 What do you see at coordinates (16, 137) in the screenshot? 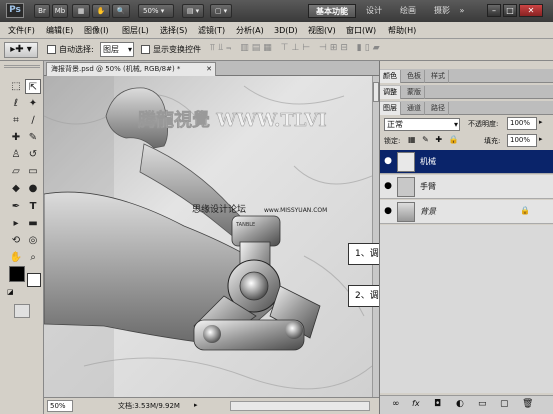
I see `healing-brush-icon: ✚` at bounding box center [16, 137].